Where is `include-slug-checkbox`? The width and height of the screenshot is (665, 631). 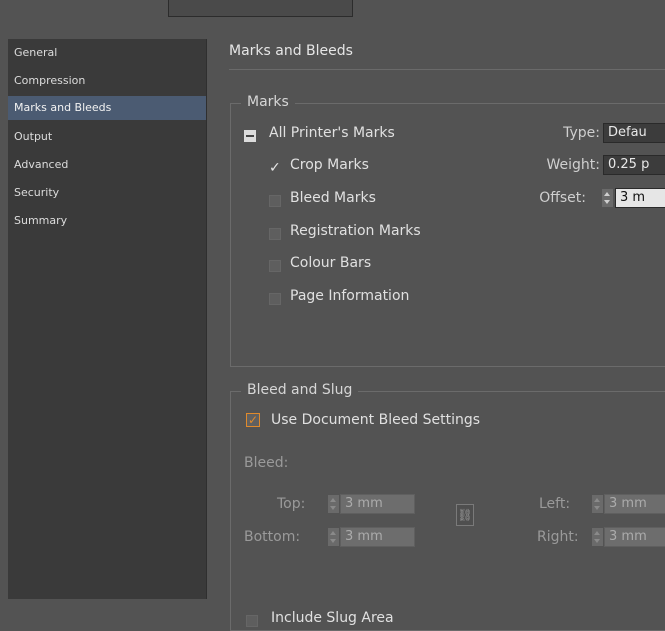 include-slug-checkbox is located at coordinates (252, 621).